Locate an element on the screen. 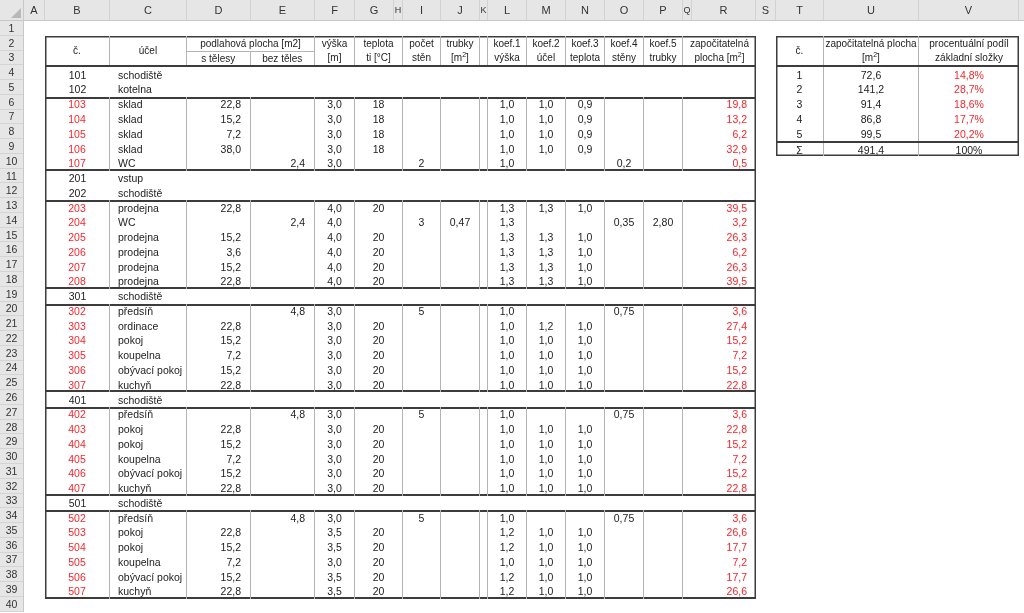  table-cell: 1,2 is located at coordinates (507, 547).